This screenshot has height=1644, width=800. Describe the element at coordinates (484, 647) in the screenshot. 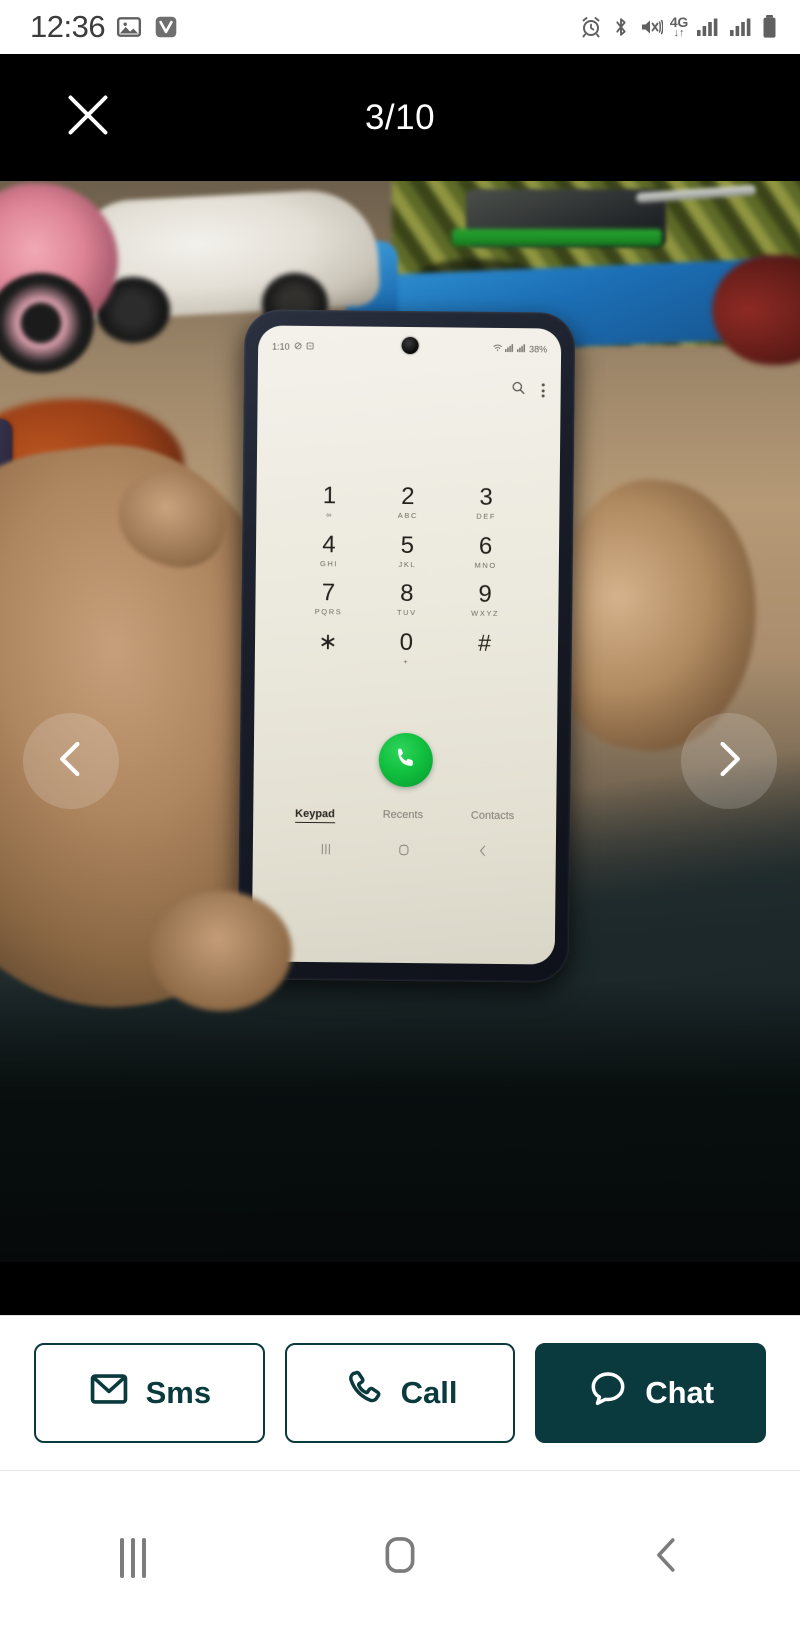

I see `dial-key-hash: #` at that location.